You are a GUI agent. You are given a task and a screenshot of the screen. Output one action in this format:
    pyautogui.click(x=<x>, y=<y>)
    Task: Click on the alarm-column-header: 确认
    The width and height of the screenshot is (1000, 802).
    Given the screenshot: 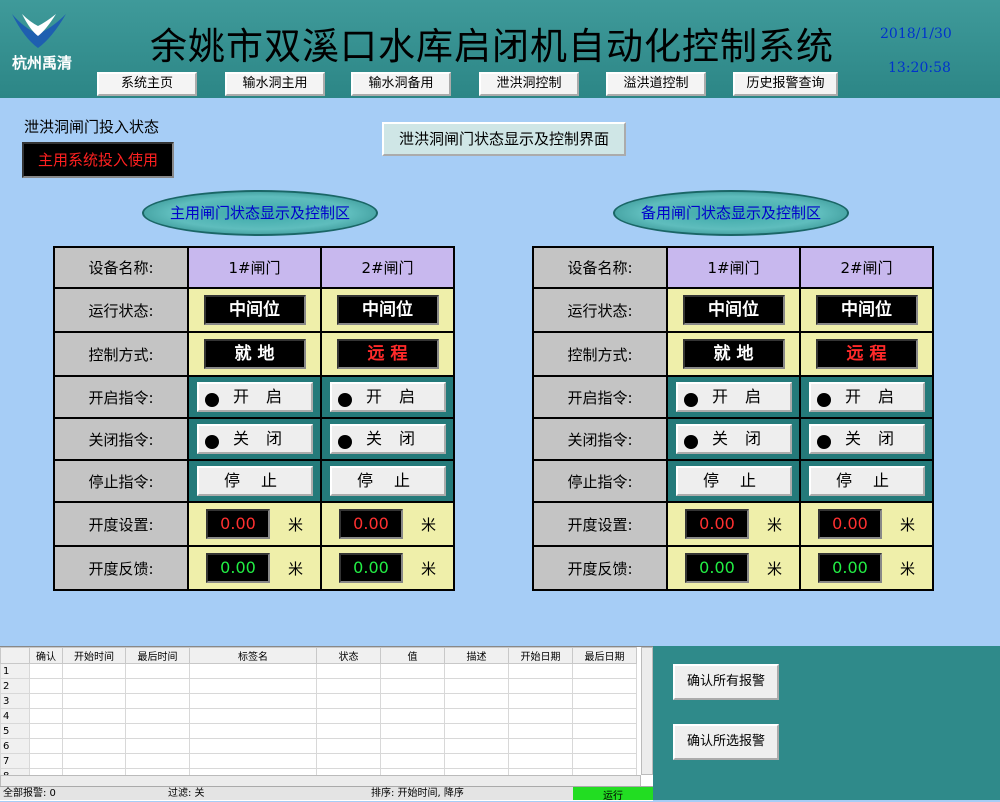 What is the action you would take?
    pyautogui.click(x=46, y=655)
    